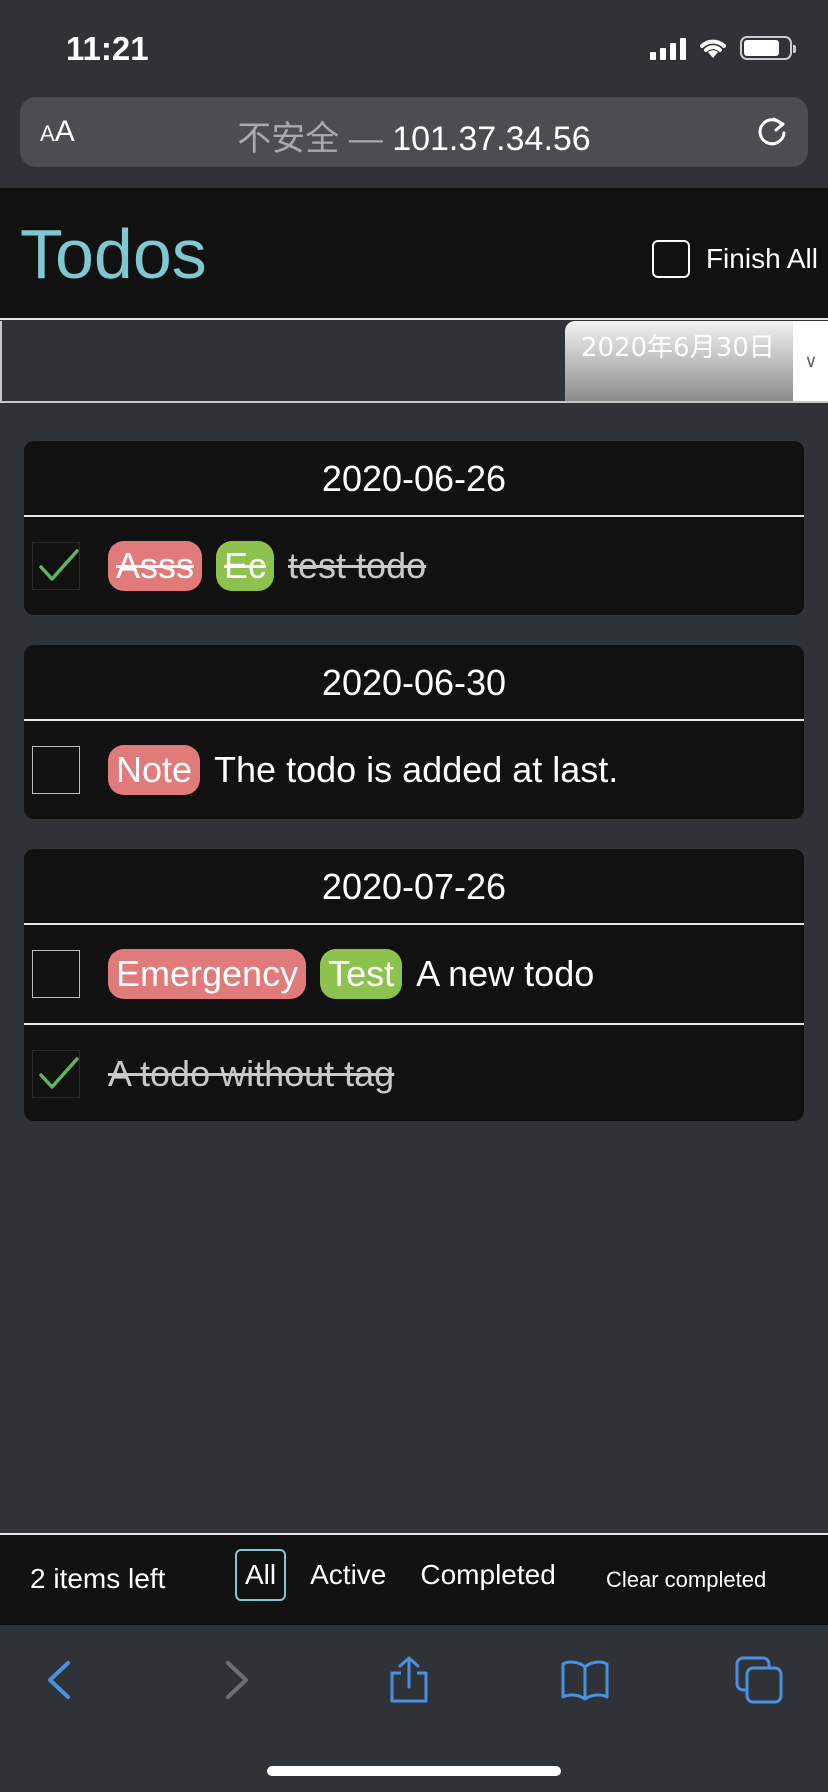 The height and width of the screenshot is (1792, 828). Describe the element at coordinates (414, 254) in the screenshot. I see `app-header: Todos Finish All` at that location.